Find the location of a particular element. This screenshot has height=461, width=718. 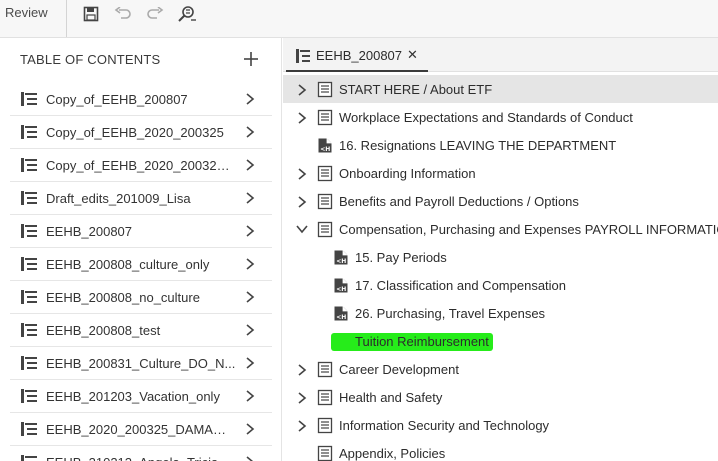

tree-item-label: START HERE / About ETF is located at coordinates (416, 89).